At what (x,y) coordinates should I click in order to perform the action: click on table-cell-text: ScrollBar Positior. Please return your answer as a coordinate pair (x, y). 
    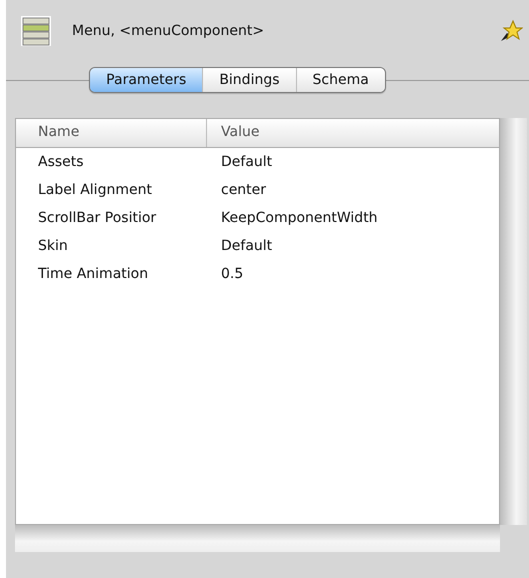
    Looking at the image, I should click on (97, 218).